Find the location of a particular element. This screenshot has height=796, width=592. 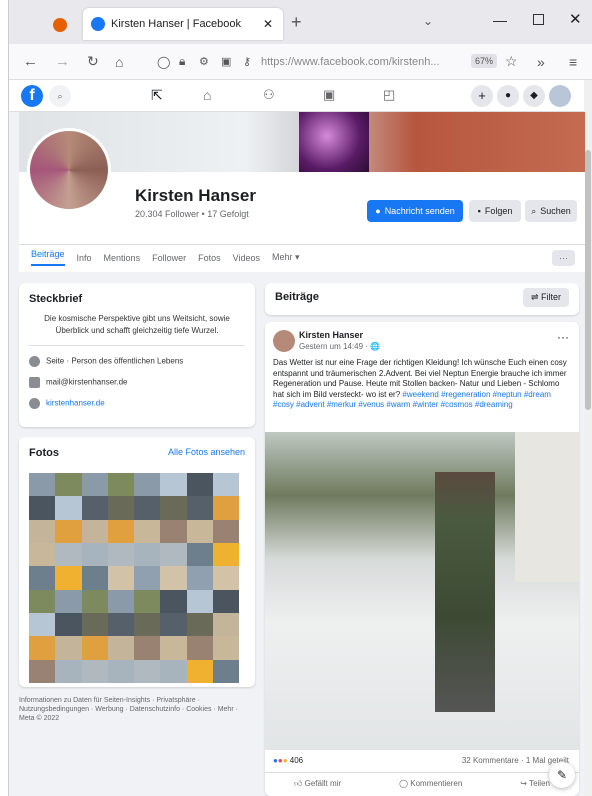

post-author: Kirsten Hanser is located at coordinates (331, 335).